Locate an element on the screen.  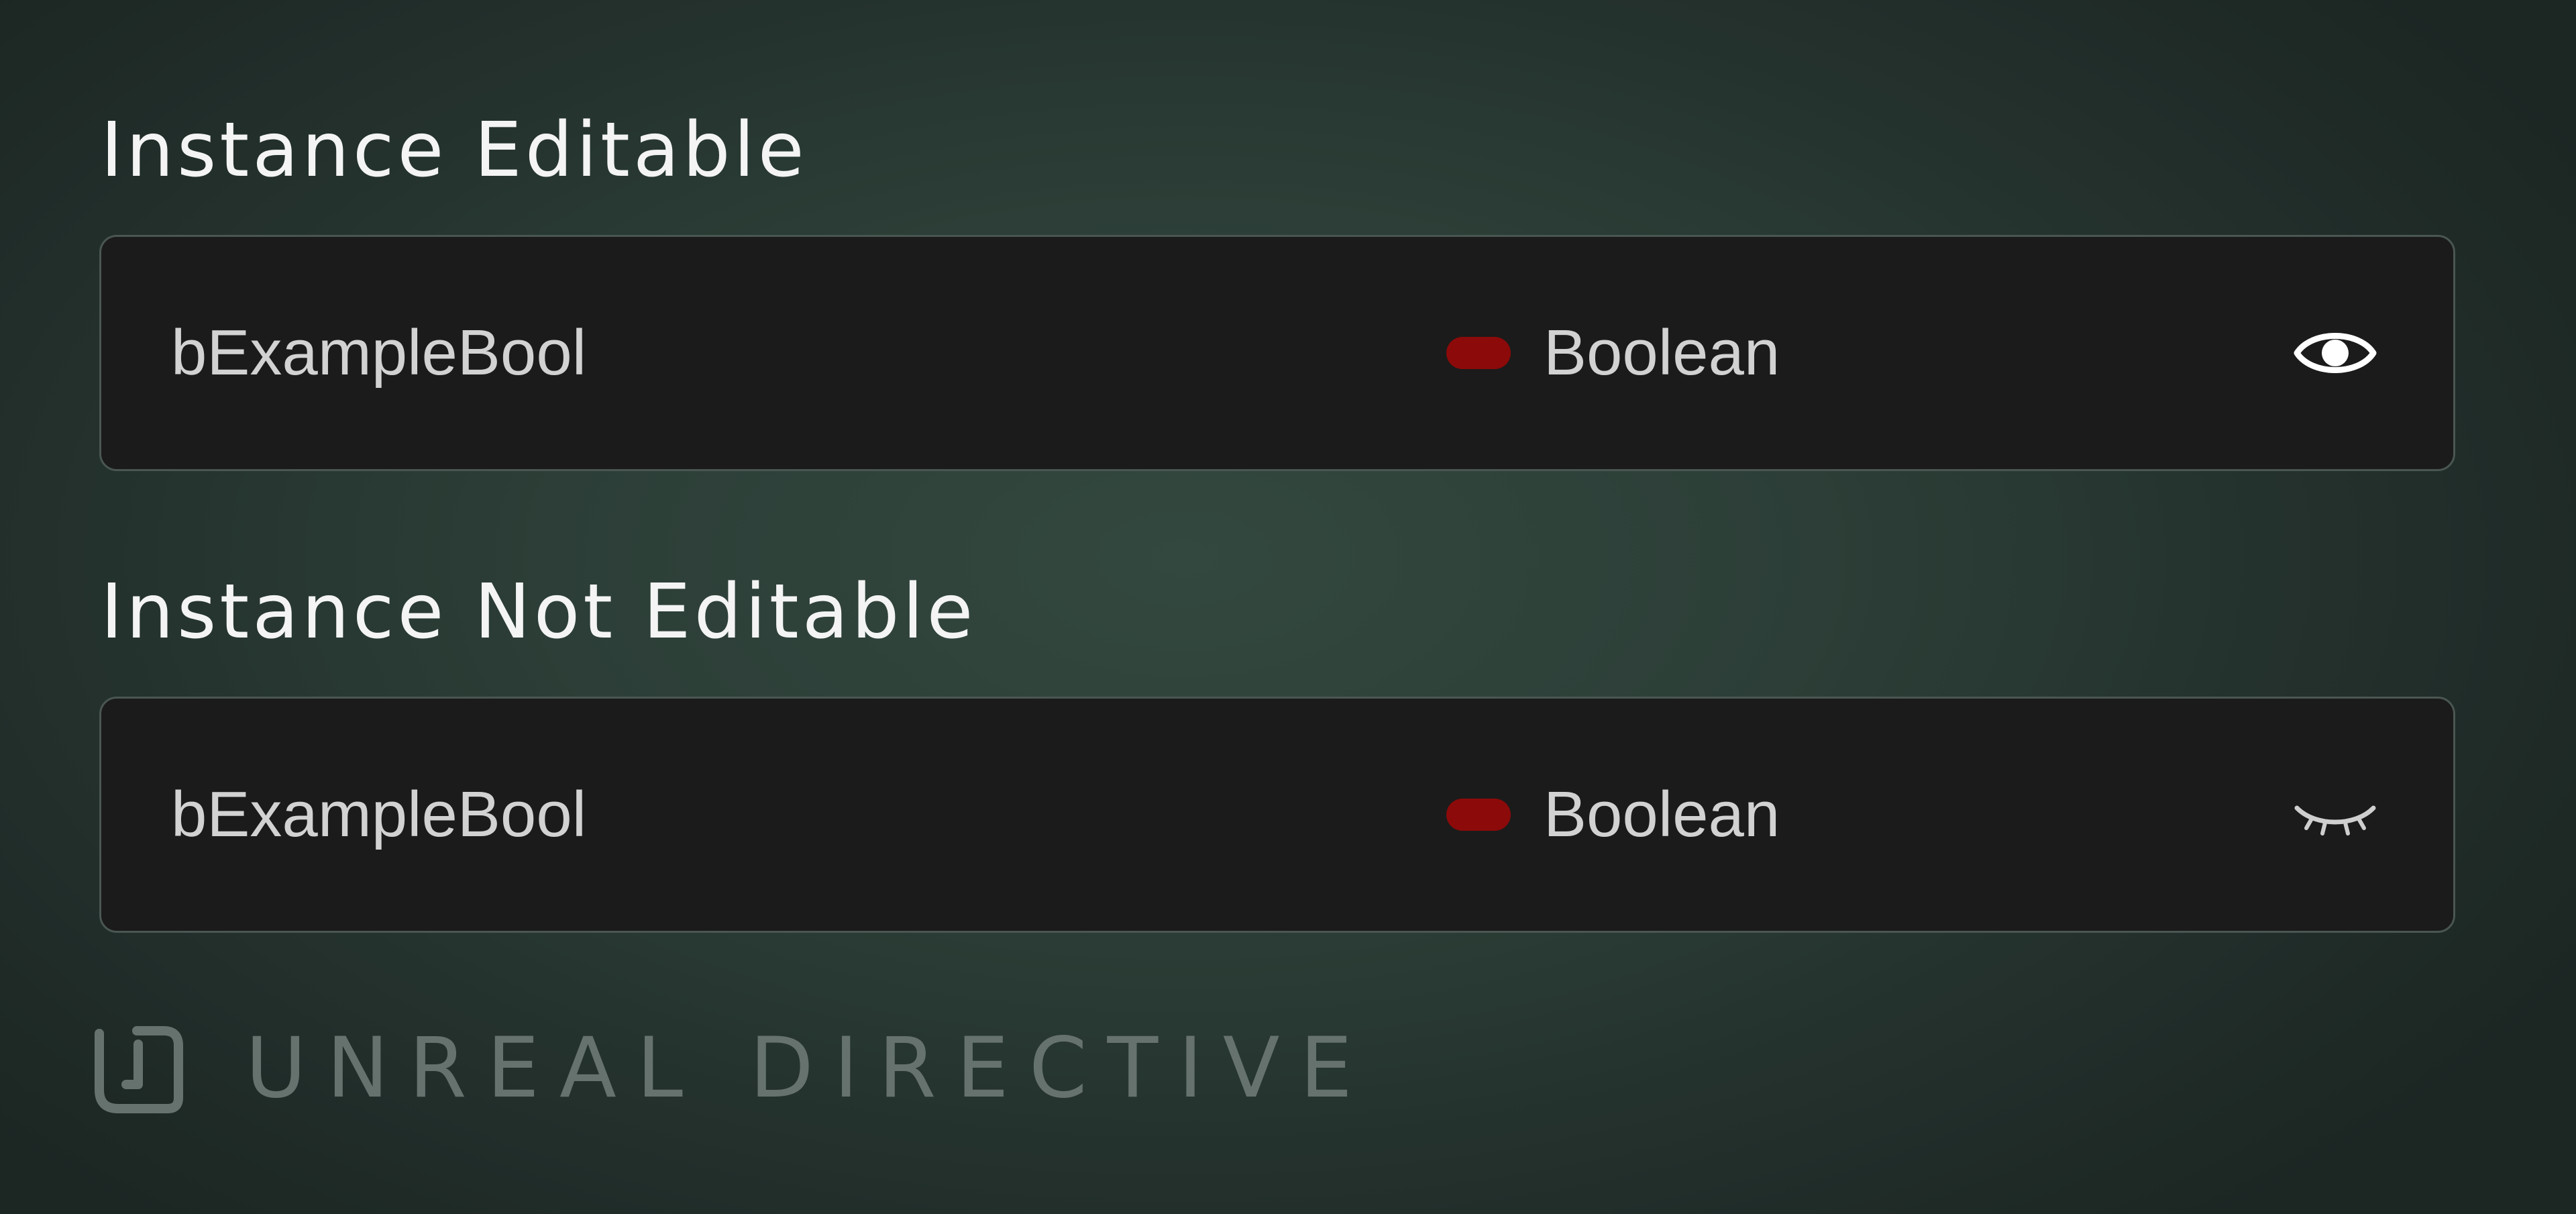
brand-watermark: UNREAL DIRECTIVE is located at coordinates (716, 1068).